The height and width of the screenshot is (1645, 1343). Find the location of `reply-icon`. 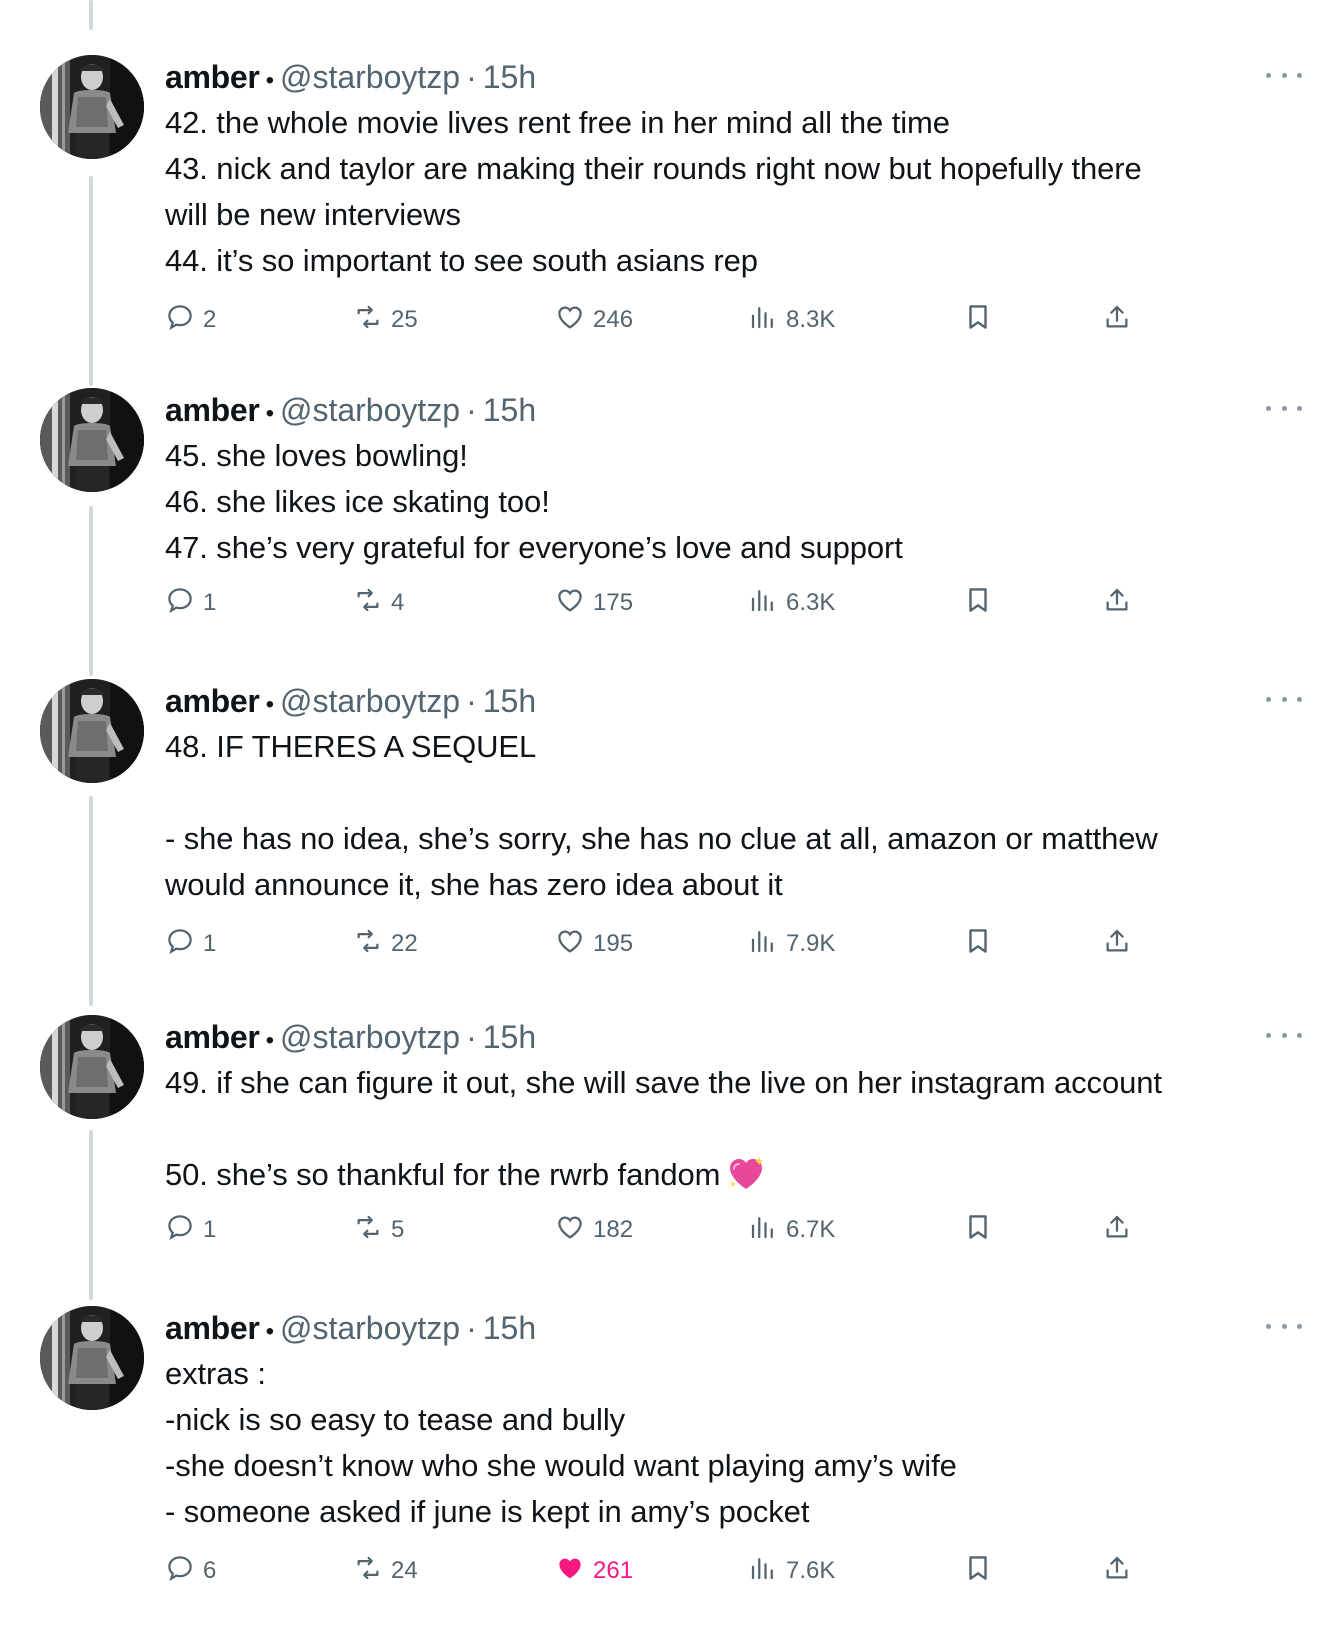

reply-icon is located at coordinates (184, 1230).